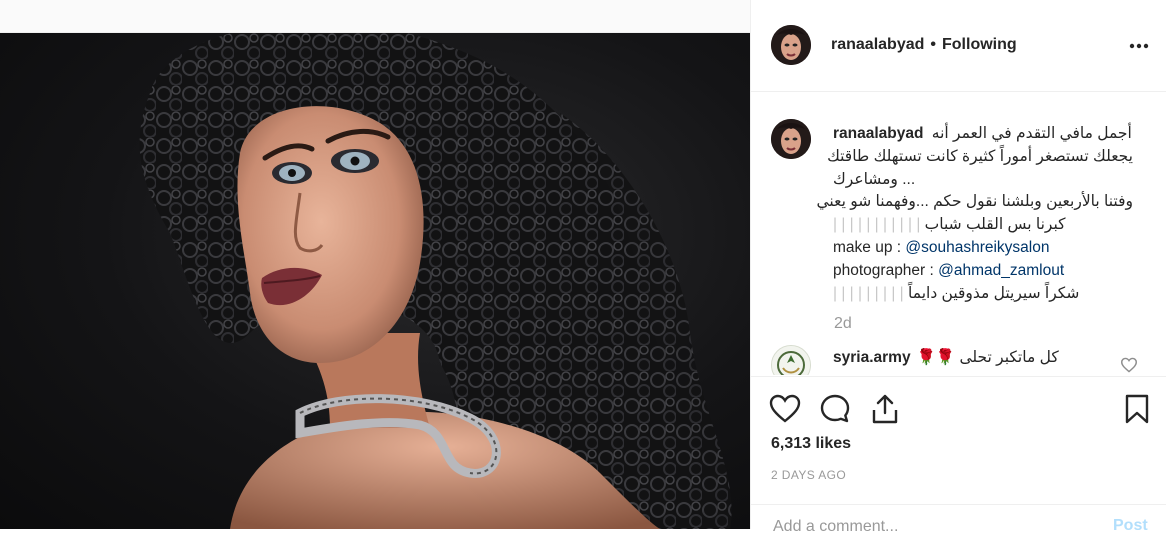  I want to click on likes-count: 6,313 likes, so click(811, 444).